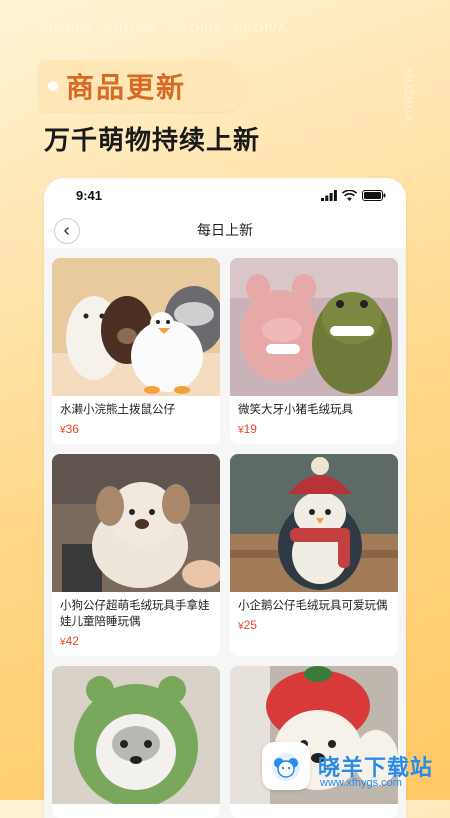  I want to click on banner-tag: 商品更新, so click(143, 86).